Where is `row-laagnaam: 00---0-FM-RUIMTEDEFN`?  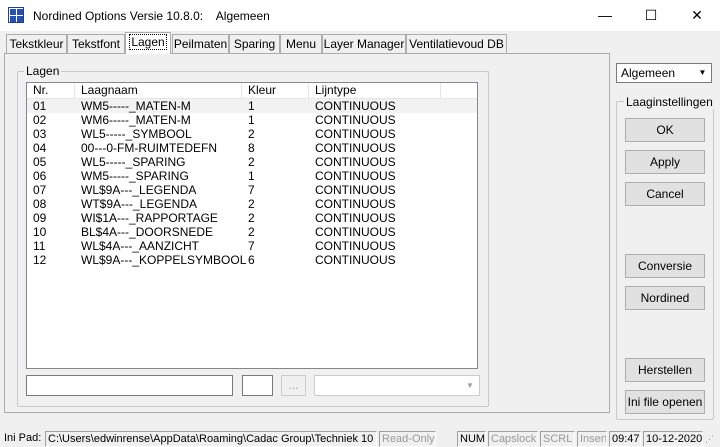 row-laagnaam: 00---0-FM-RUIMTEDEFN is located at coordinates (149, 148).